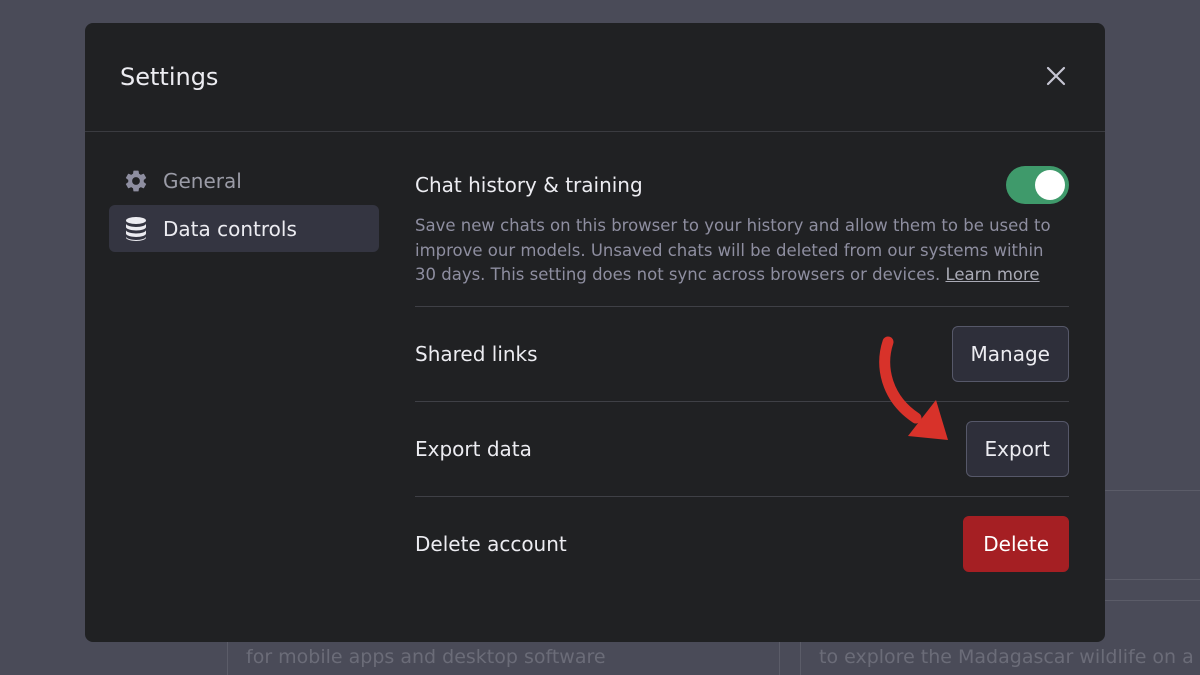 This screenshot has width=1200, height=675. What do you see at coordinates (473, 448) in the screenshot?
I see `export-data-label: Export data` at bounding box center [473, 448].